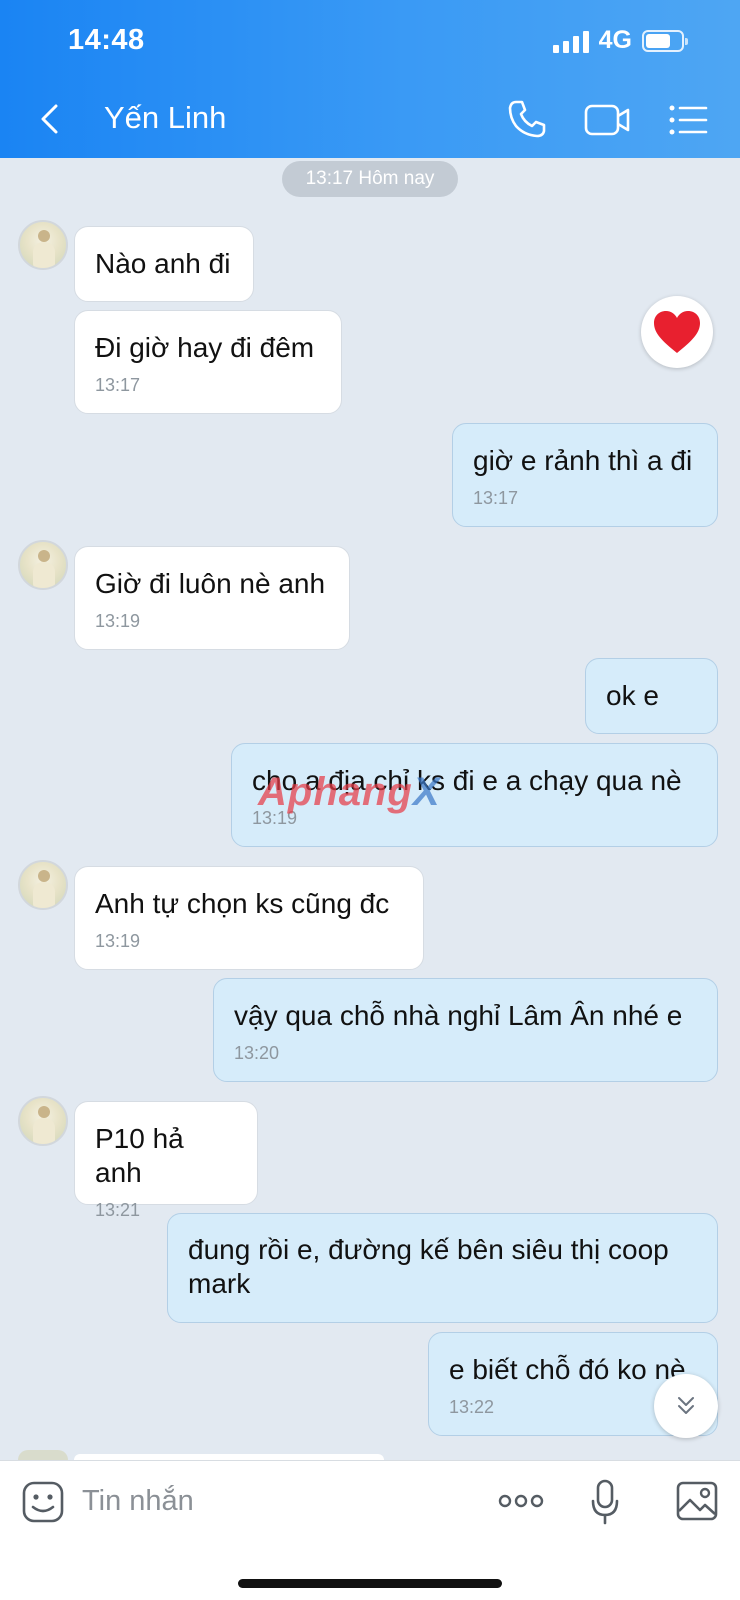 The image size is (740, 1600). I want to click on message-text: Giờ đi luôn nè anh, so click(210, 583).